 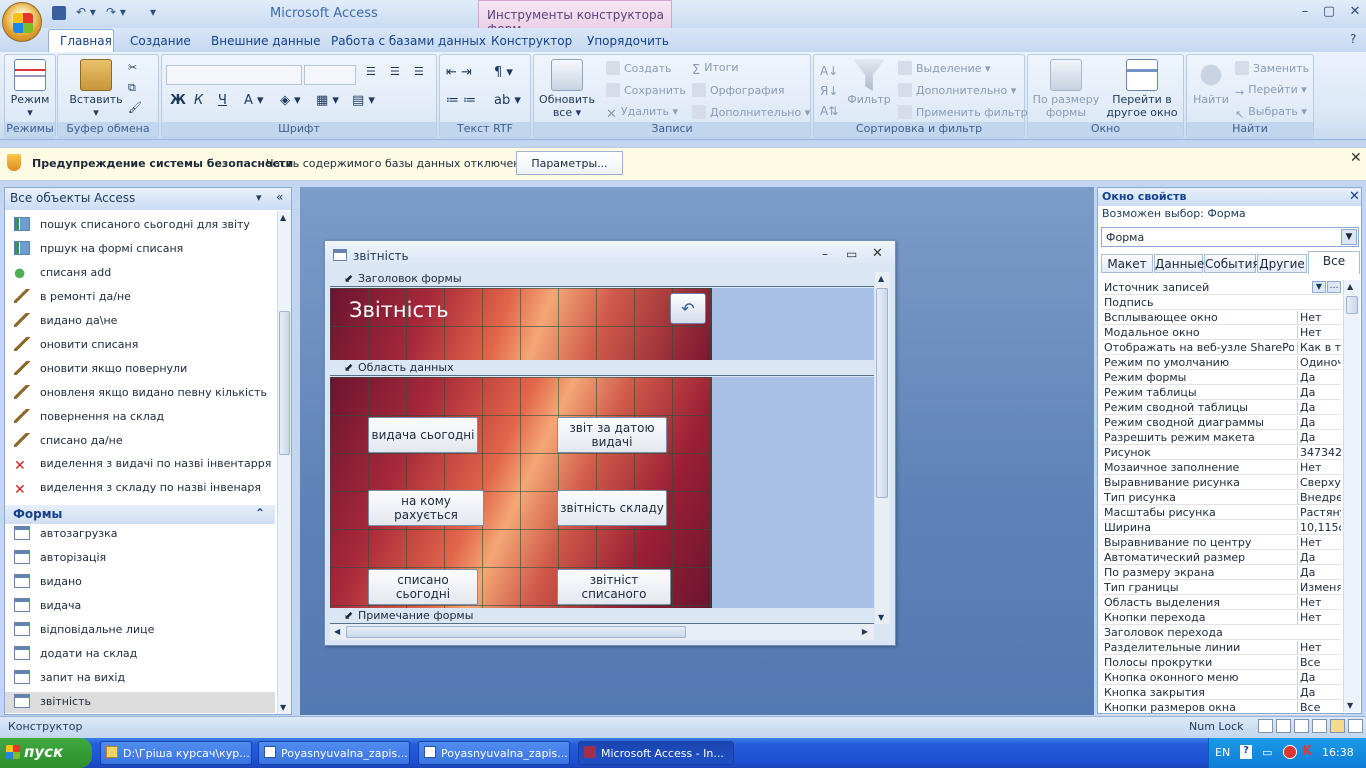 I want to click on property-row: Разделительные линии Нет, so click(x=1221, y=647).